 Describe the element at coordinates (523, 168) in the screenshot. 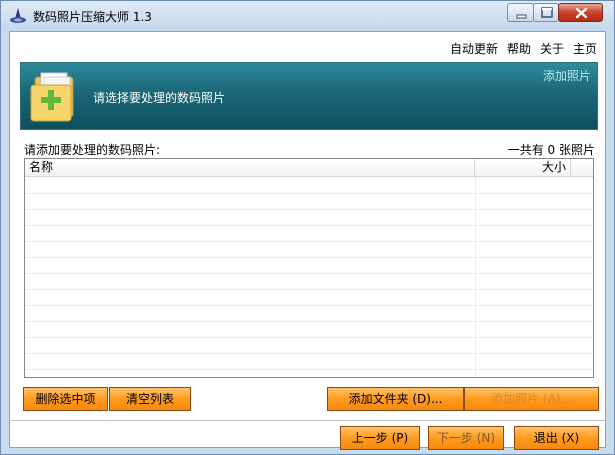

I see `column-header-size: 大小` at that location.